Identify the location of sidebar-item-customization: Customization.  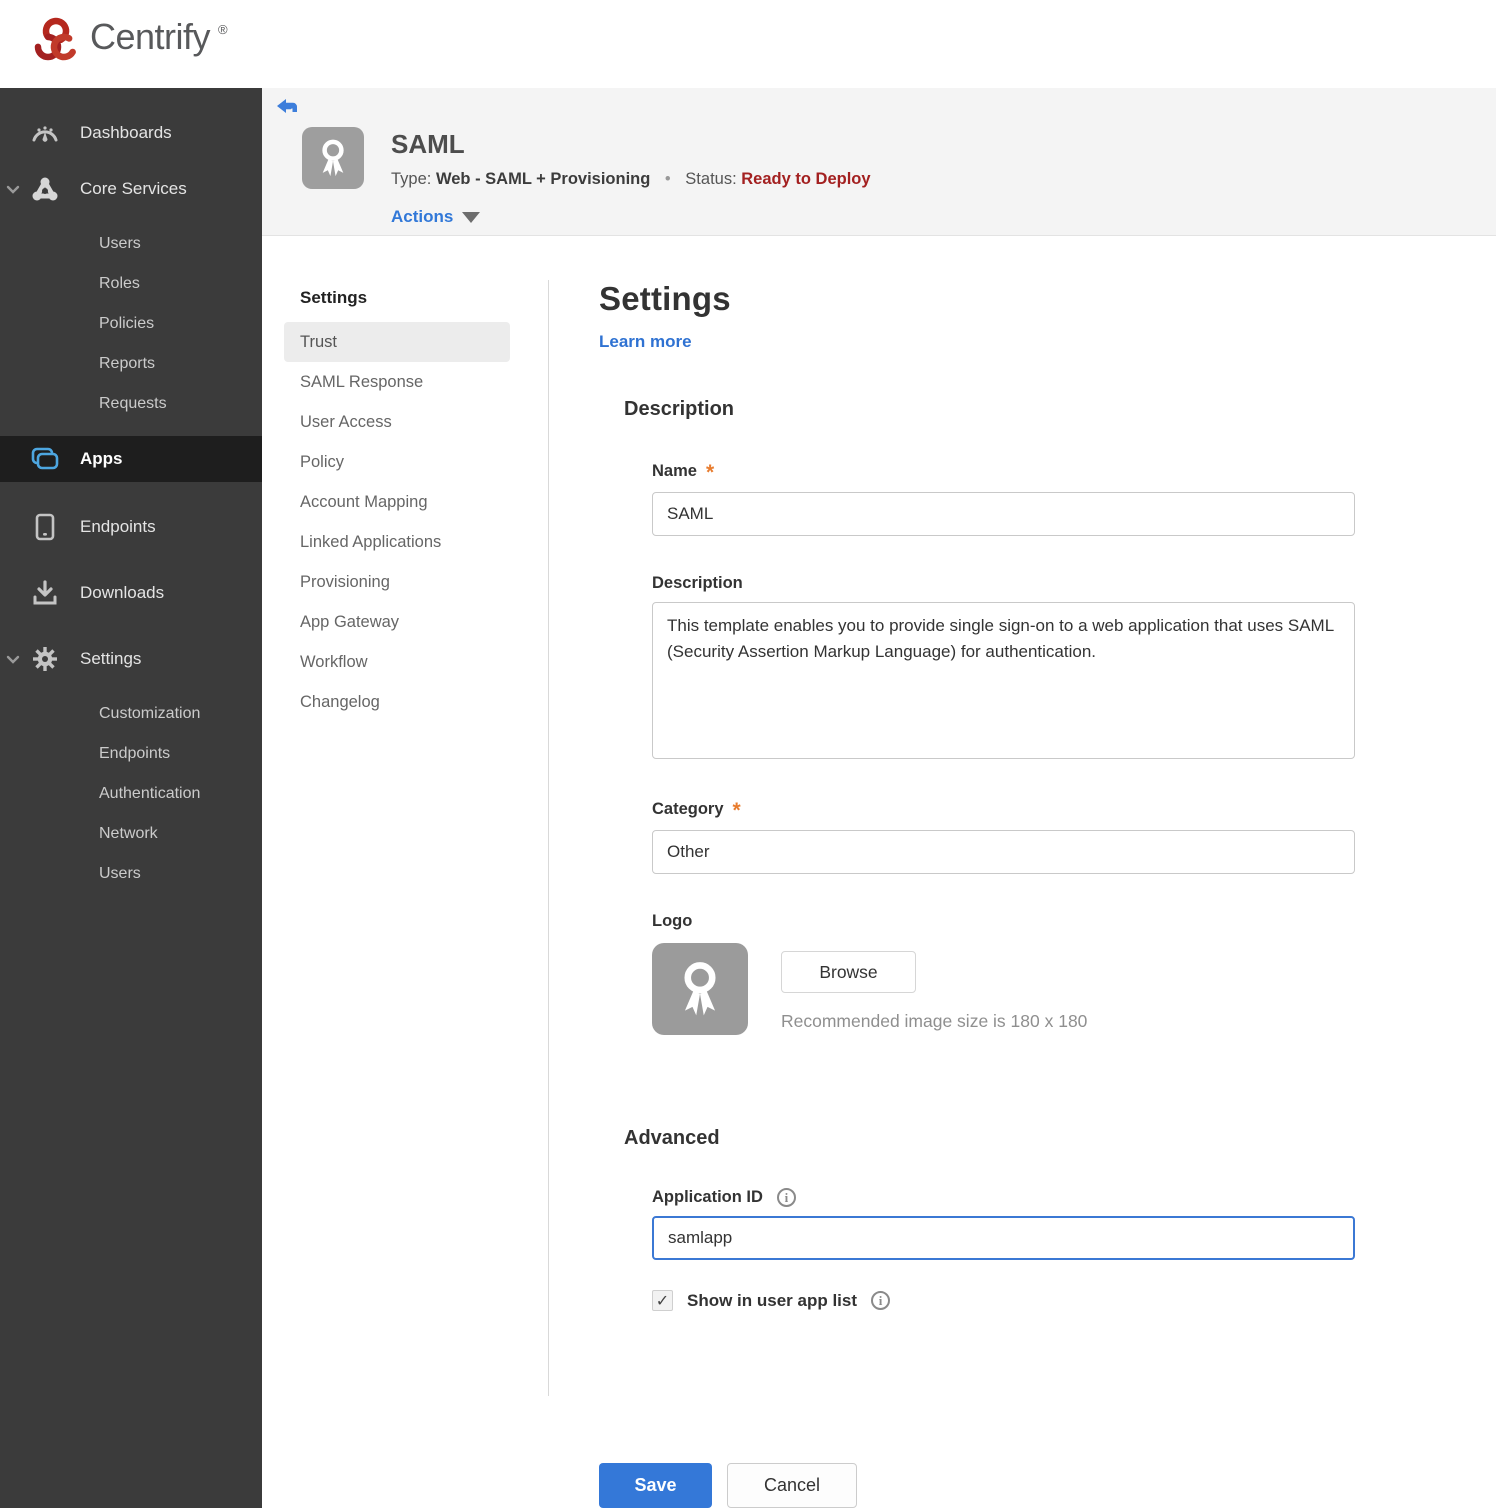
(131, 714).